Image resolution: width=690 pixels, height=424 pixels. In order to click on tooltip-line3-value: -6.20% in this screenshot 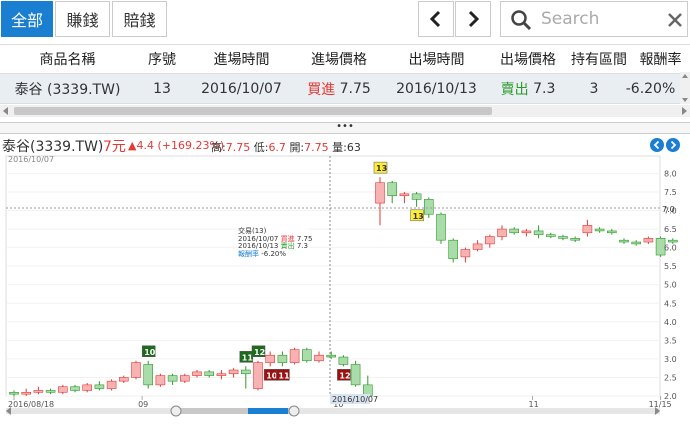, I will do `click(273, 254)`.